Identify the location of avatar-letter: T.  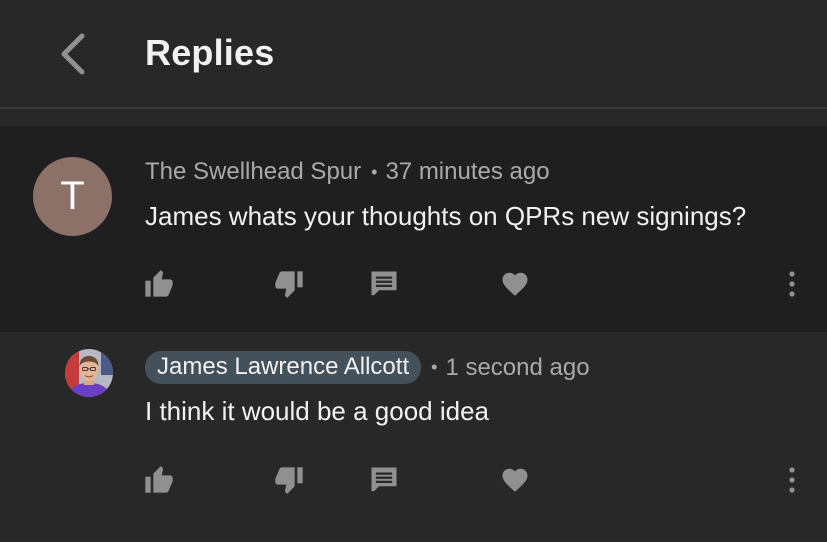
(72, 196).